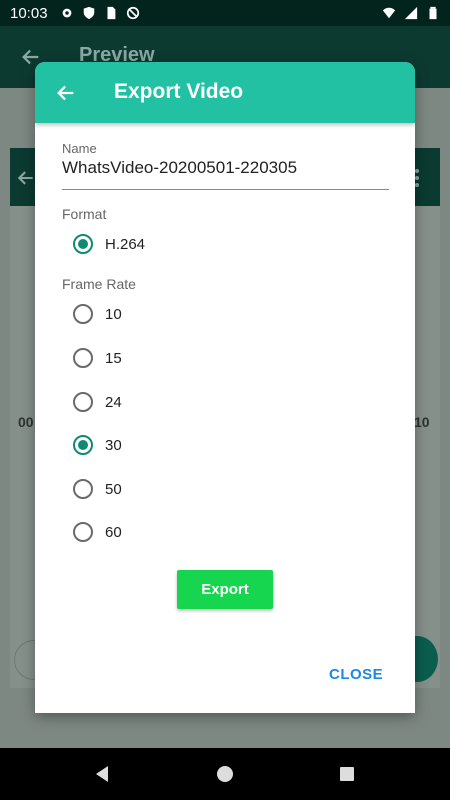 The image size is (450, 800). I want to click on name-label: Name, so click(79, 148).